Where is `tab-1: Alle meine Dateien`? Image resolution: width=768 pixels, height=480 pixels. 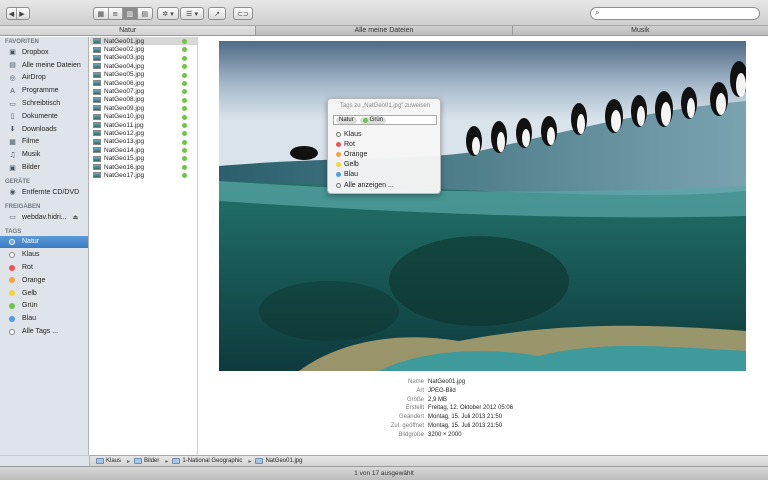 tab-1: Alle meine Dateien is located at coordinates (384, 30).